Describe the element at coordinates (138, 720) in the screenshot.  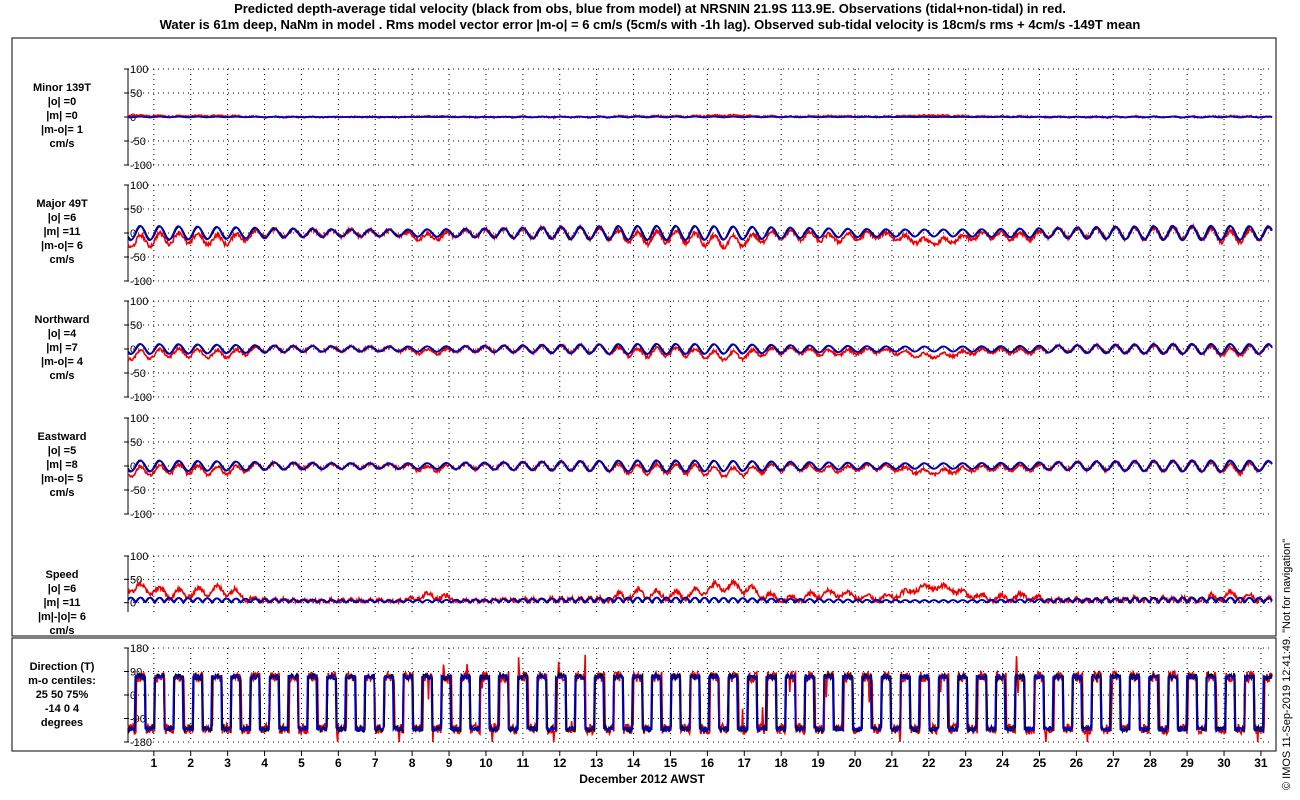
I see `y-tick-label: -90` at that location.